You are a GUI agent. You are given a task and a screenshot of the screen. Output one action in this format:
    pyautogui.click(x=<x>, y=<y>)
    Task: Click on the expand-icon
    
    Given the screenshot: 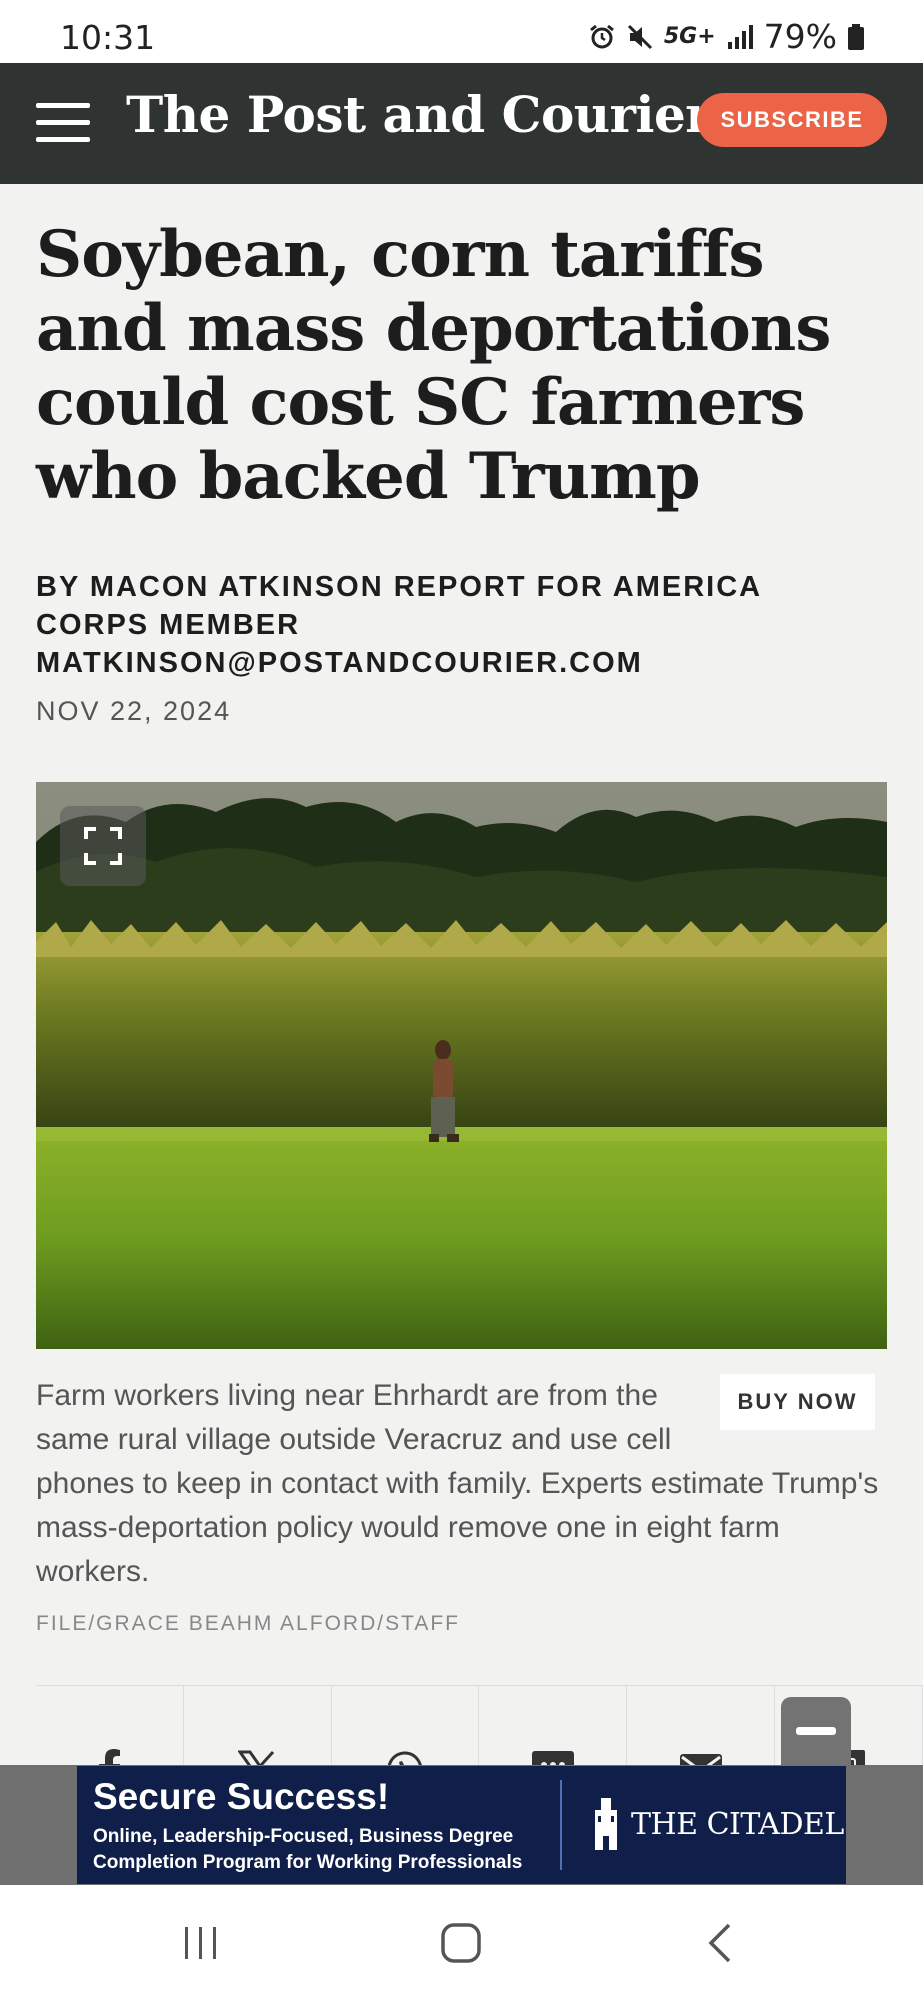 What is the action you would take?
    pyautogui.click(x=103, y=846)
    